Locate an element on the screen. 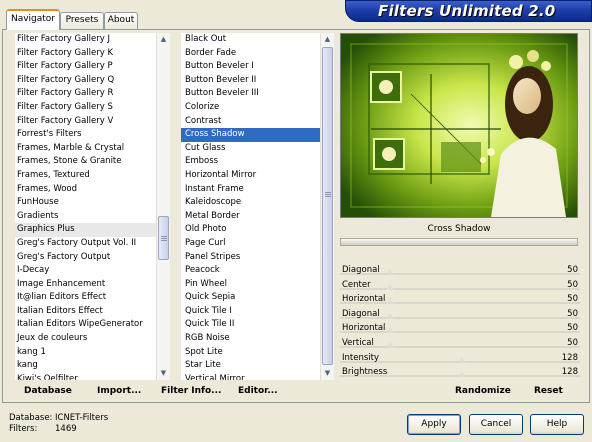  category-item: Filter Factory Gallery S is located at coordinates (86, 108).